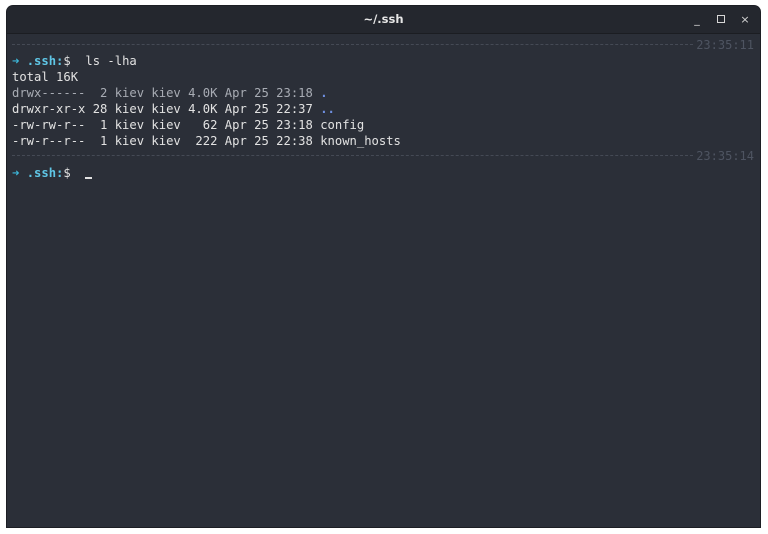  I want to click on listing-name: .., so click(327, 109).